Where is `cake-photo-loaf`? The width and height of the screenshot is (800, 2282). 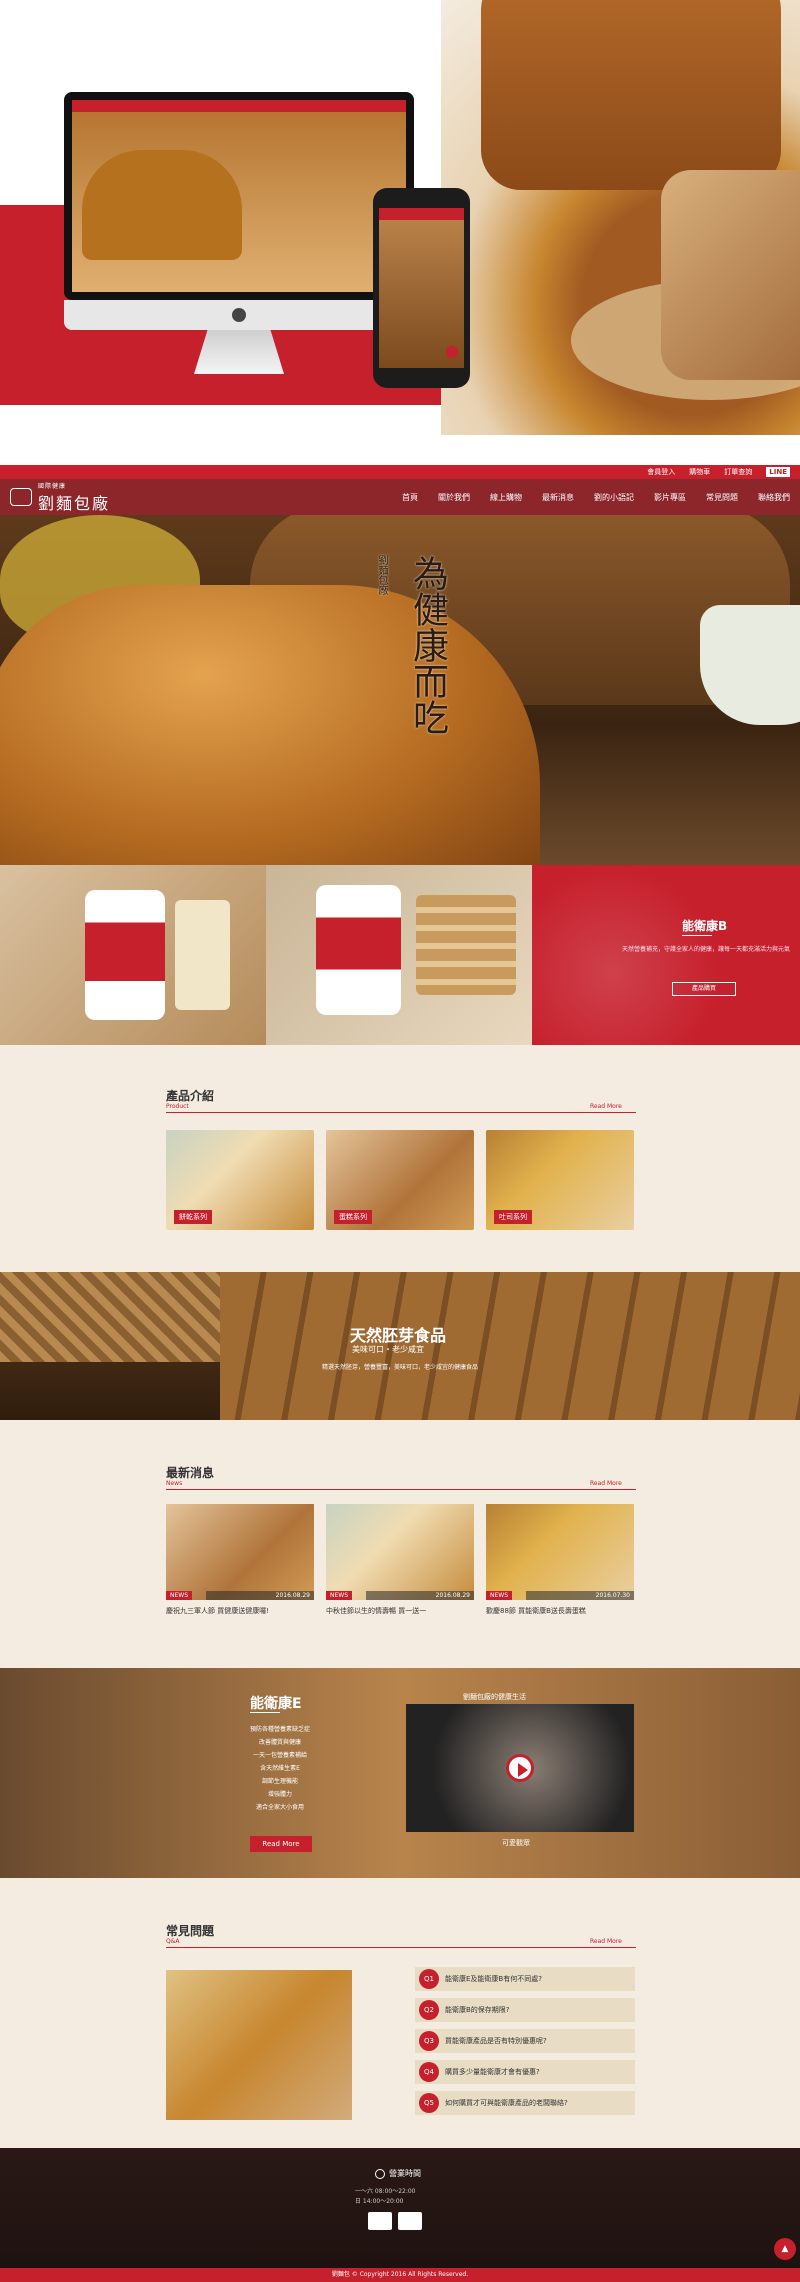
cake-photo-loaf is located at coordinates (631, 95).